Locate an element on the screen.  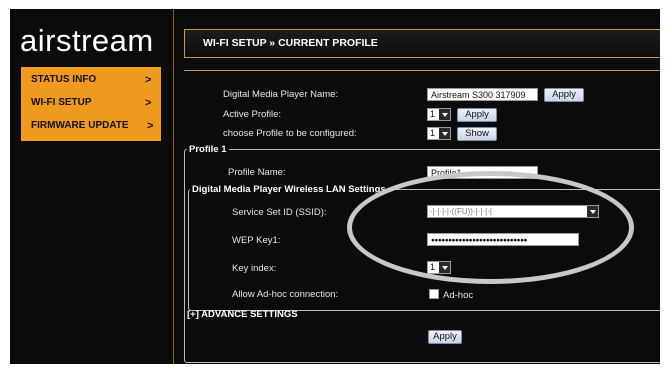
apply-profile-button: Apply is located at coordinates (445, 337).